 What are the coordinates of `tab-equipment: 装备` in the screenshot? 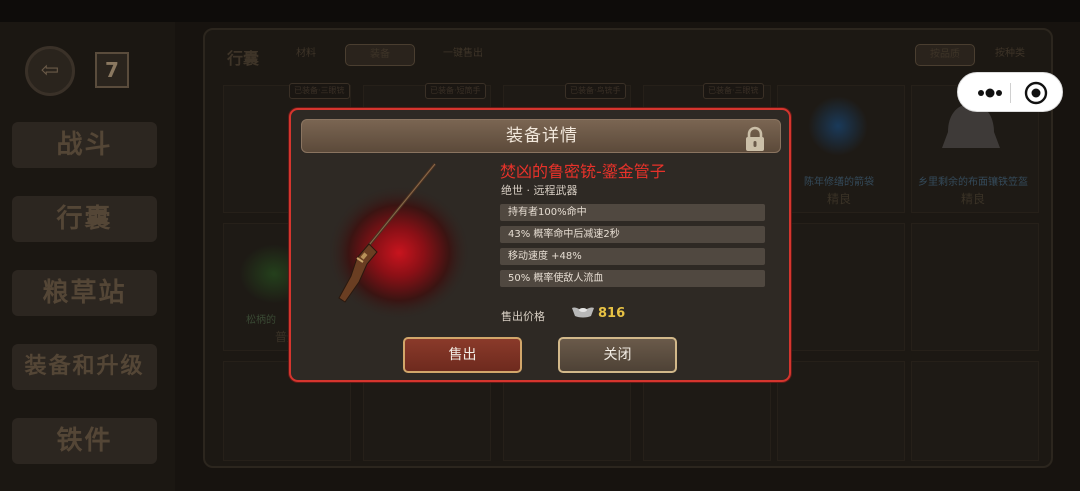 It's located at (380, 55).